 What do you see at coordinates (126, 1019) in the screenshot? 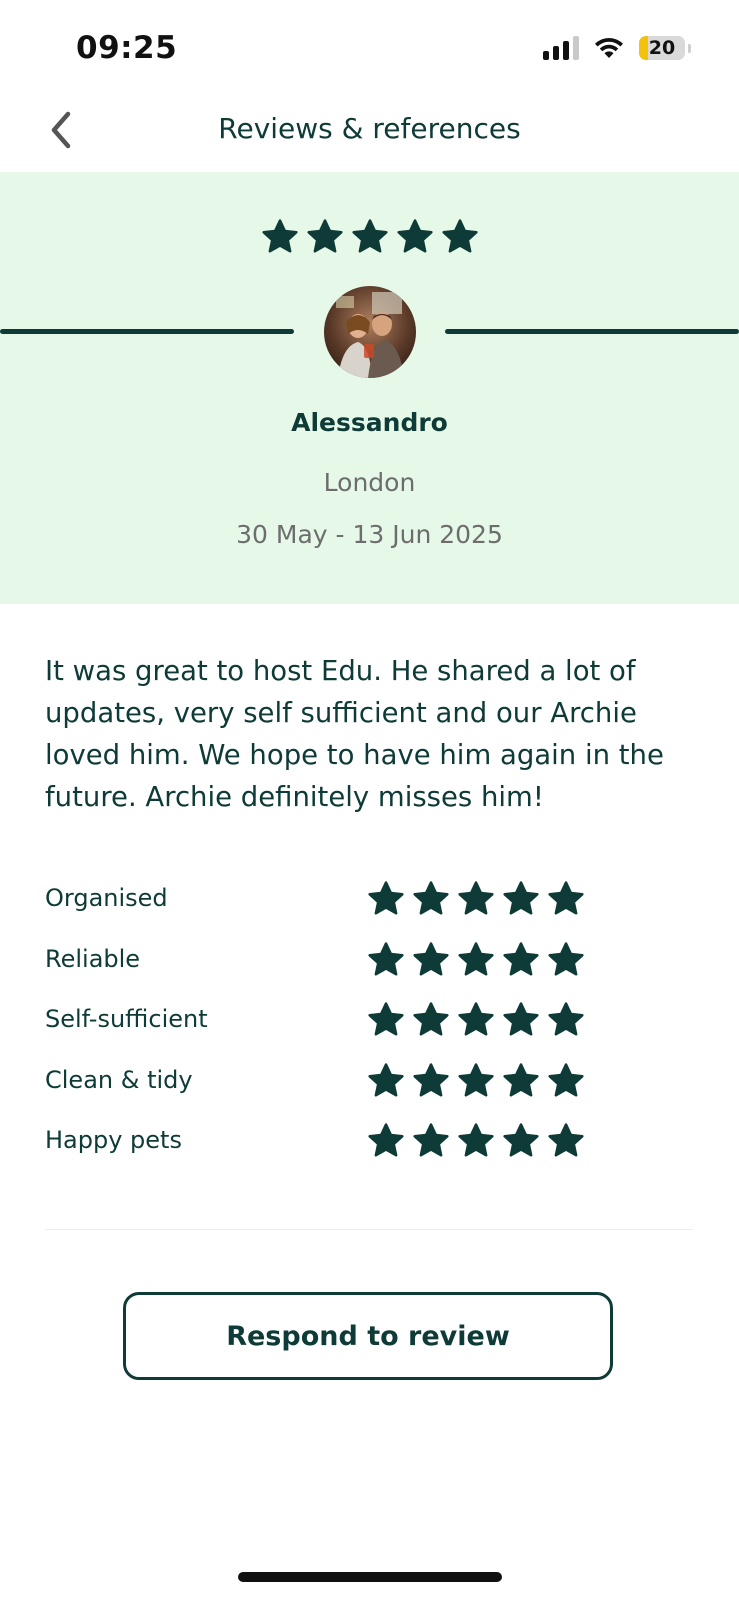
I see `rating-label: Self-sufficient` at bounding box center [126, 1019].